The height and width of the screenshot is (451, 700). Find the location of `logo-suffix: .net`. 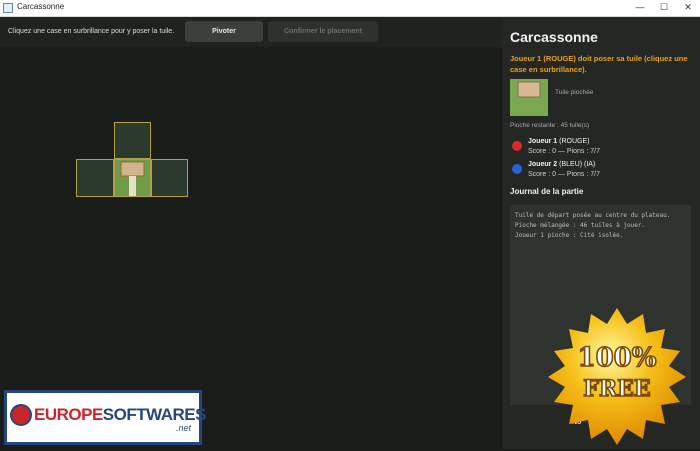

logo-suffix: .net is located at coordinates (184, 428).